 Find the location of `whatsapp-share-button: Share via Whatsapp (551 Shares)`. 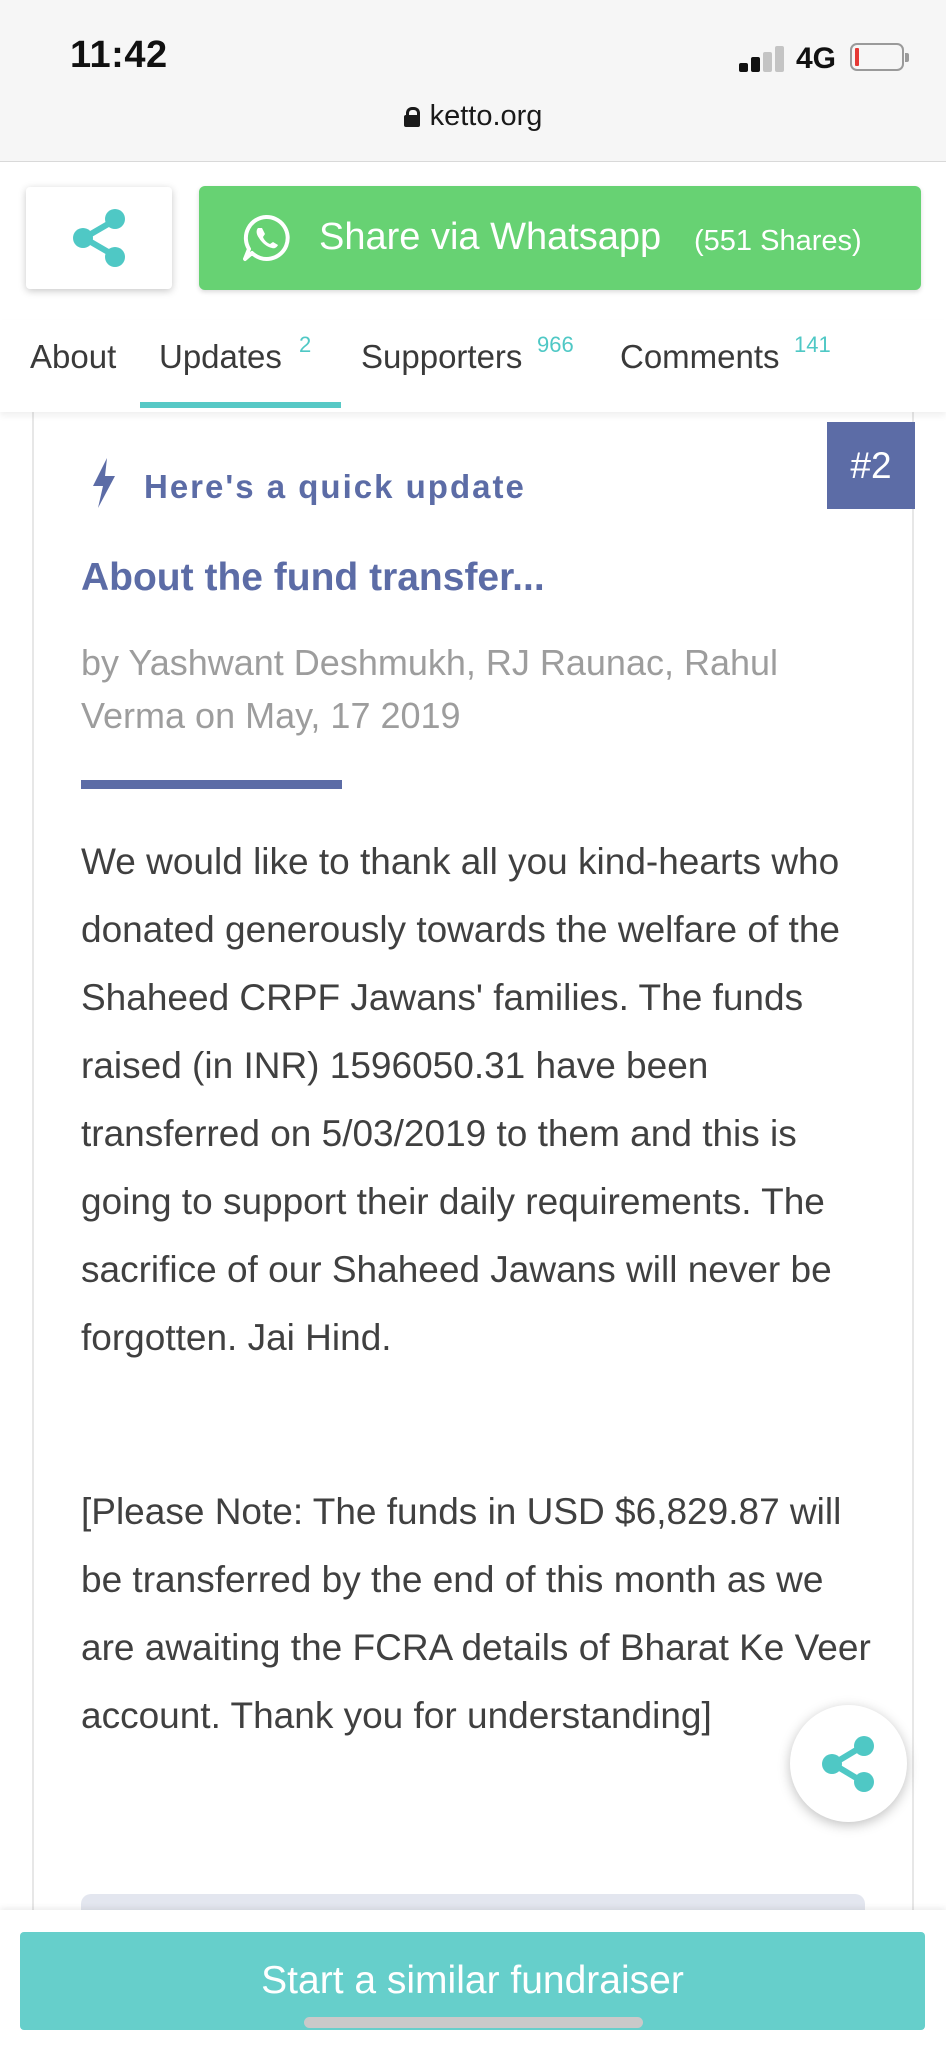

whatsapp-share-button: Share via Whatsapp (551 Shares) is located at coordinates (560, 238).